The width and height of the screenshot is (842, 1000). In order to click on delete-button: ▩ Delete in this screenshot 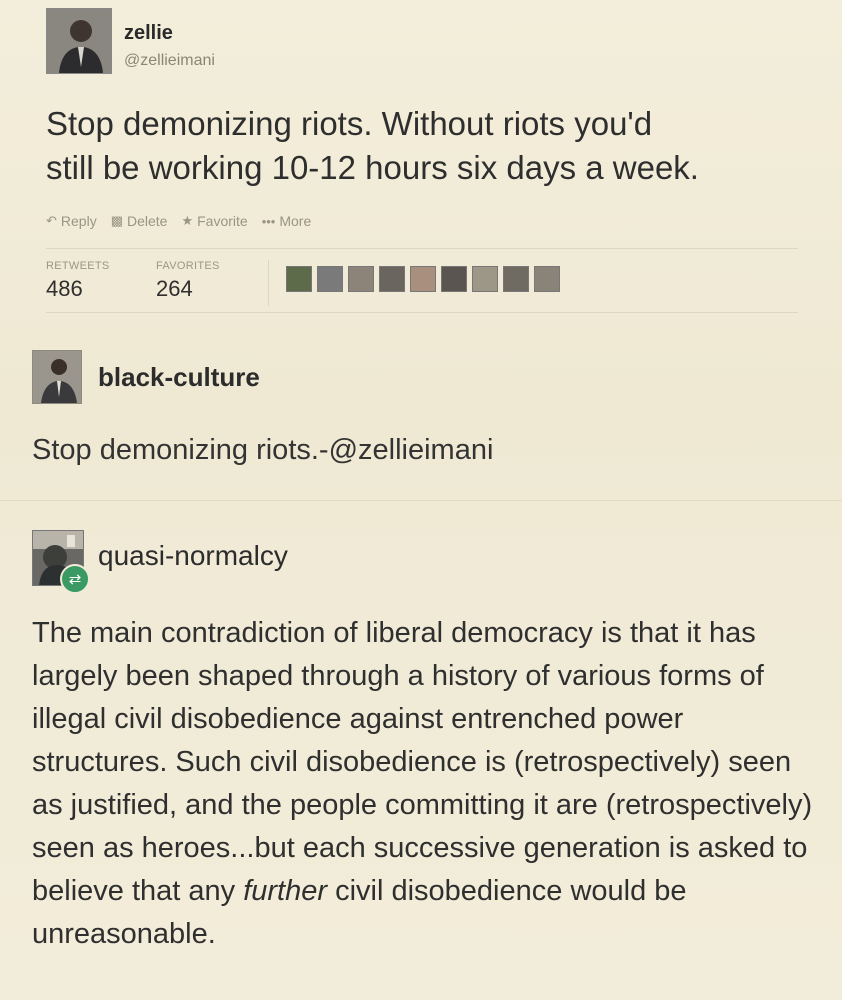, I will do `click(139, 221)`.